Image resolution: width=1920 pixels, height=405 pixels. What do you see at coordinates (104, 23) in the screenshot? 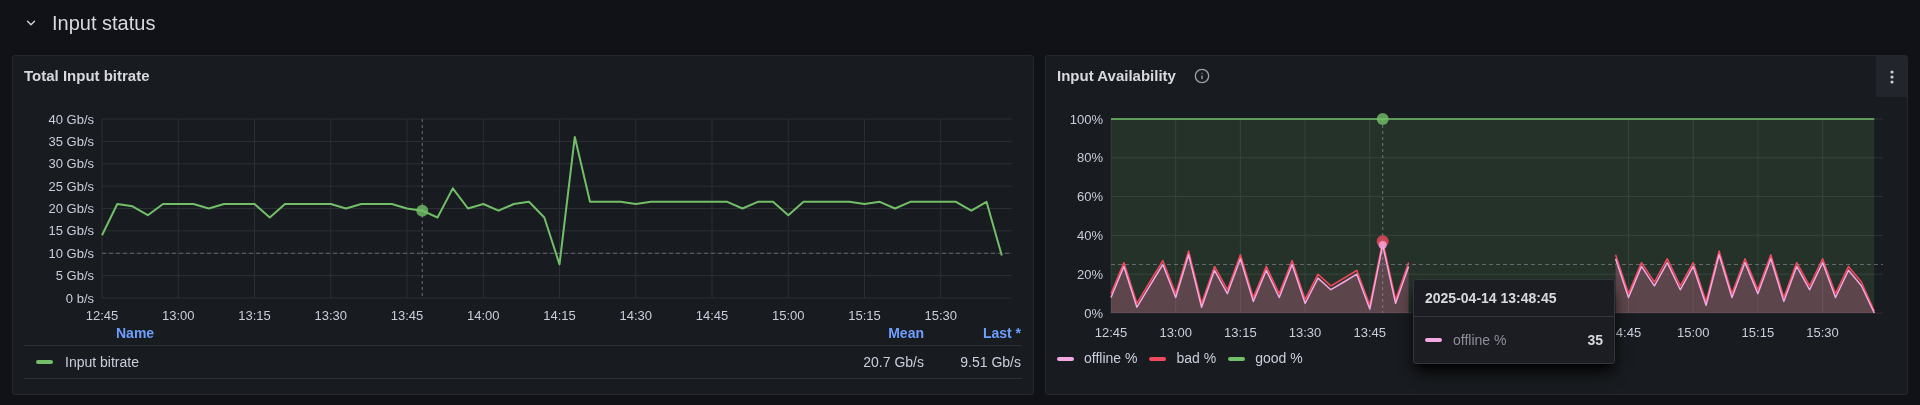
I see `section-title: Input status` at bounding box center [104, 23].